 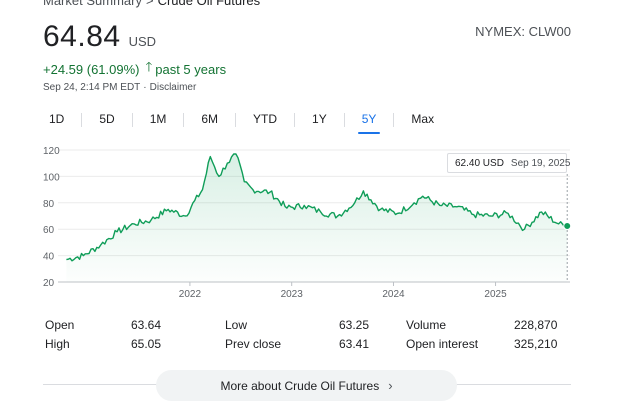 I want to click on range-tabs: 1D 5D 1M 6M YTD 1Y 5Y Max, so click(x=241, y=121).